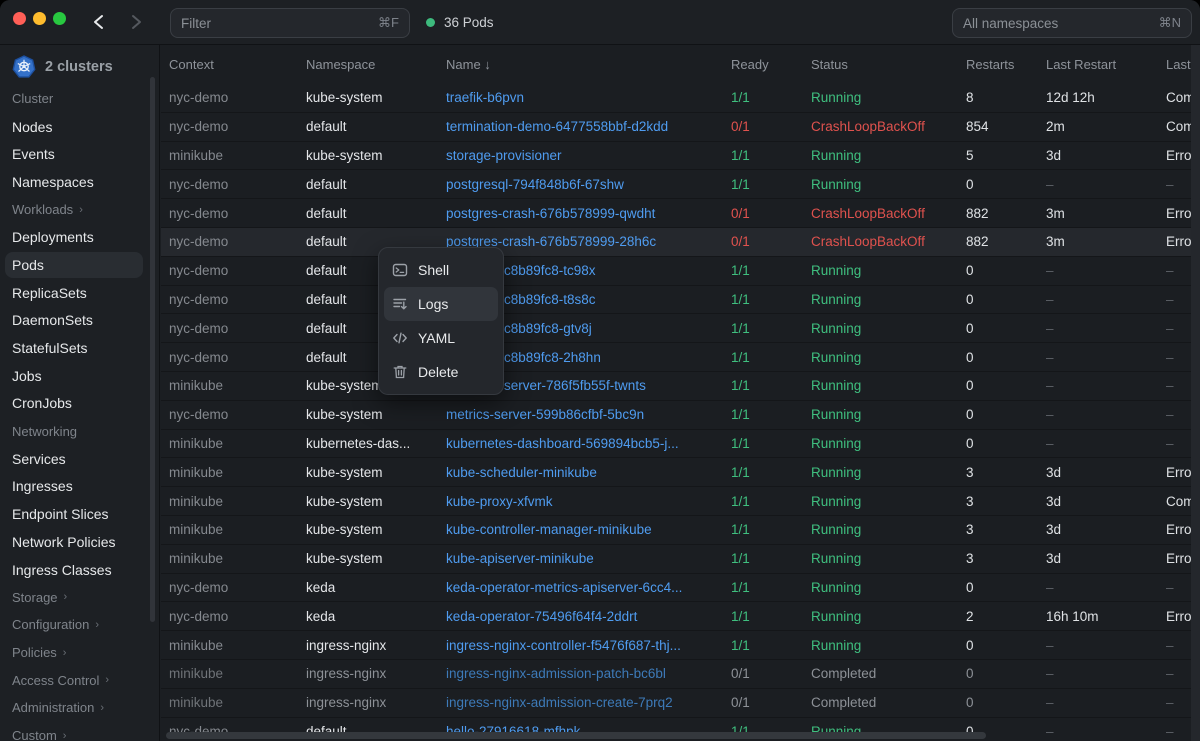  I want to click on sidebar-item-label: Jobs, so click(27, 375).